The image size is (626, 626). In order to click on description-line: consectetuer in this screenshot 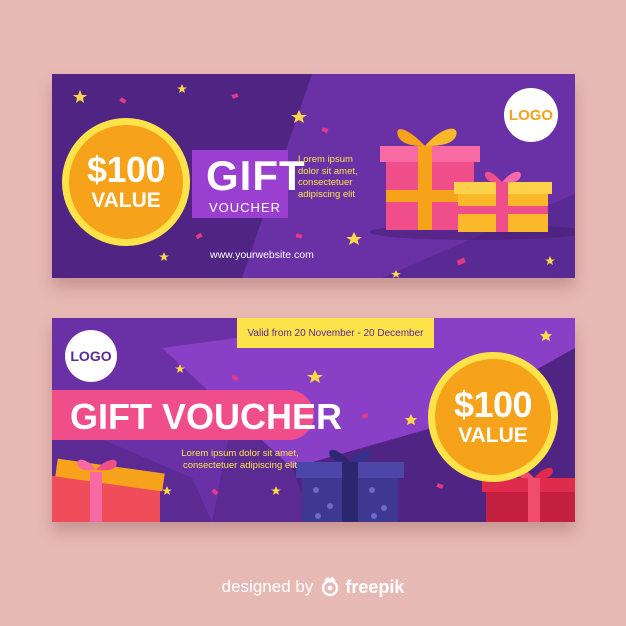, I will do `click(325, 182)`.